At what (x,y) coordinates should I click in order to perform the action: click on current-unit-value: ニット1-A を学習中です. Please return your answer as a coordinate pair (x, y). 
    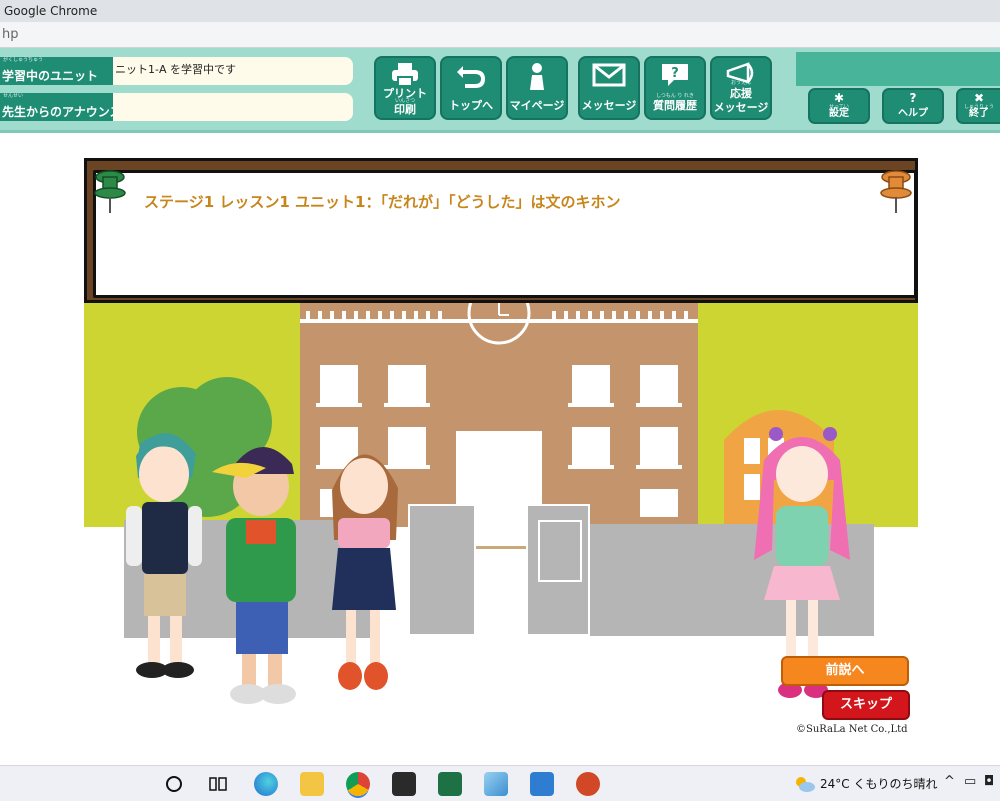
    Looking at the image, I should click on (233, 71).